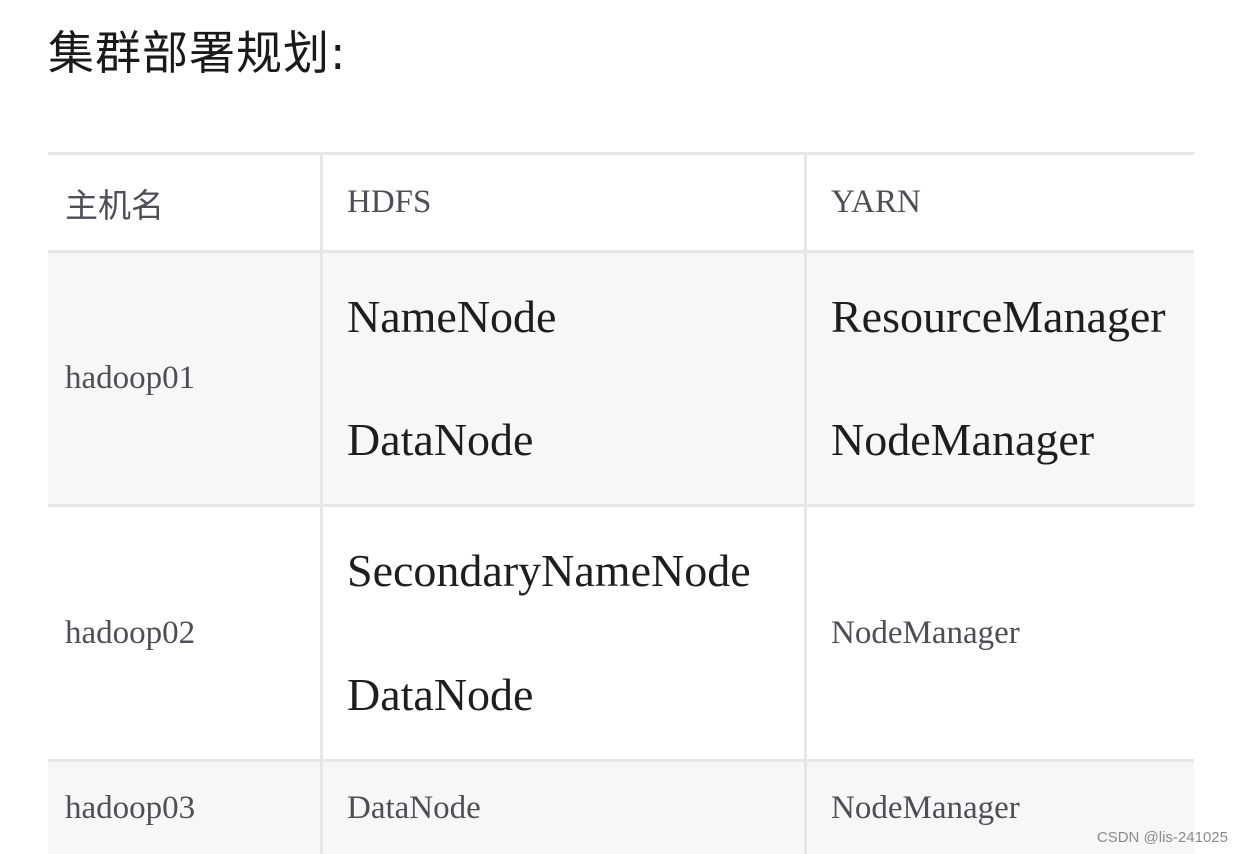 This screenshot has height=854, width=1242. I want to click on row3-host: hadoop03, so click(184, 808).